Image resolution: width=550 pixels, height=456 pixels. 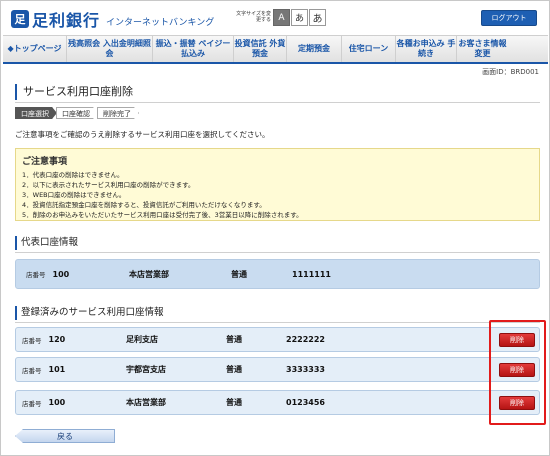 I want to click on step-deletion-complete: 削除完了, so click(x=118, y=113).